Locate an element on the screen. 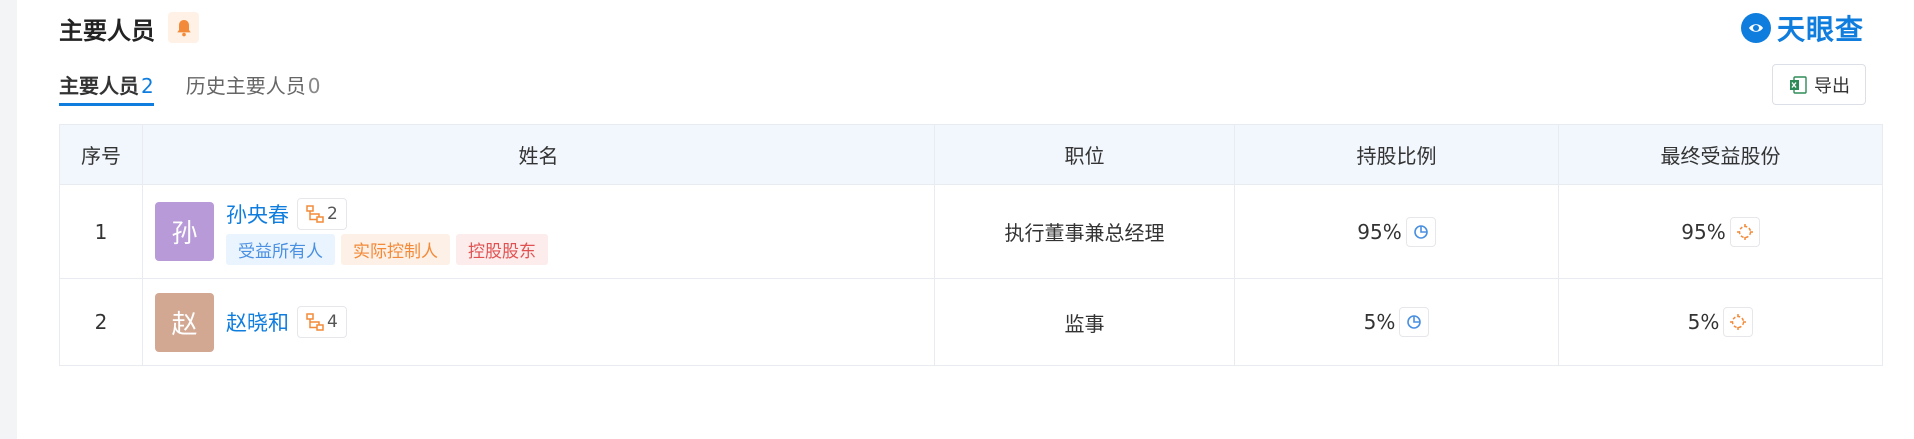 The height and width of the screenshot is (439, 1914). col-header-beneficial: 最终受益股份 is located at coordinates (1720, 154).